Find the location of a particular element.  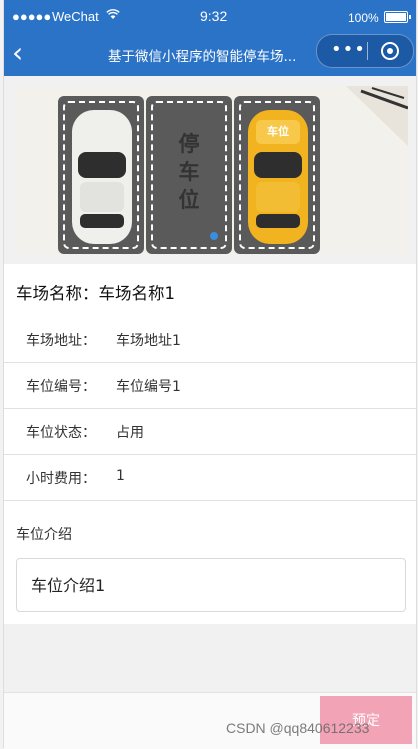

capsule-divider is located at coordinates (367, 51).